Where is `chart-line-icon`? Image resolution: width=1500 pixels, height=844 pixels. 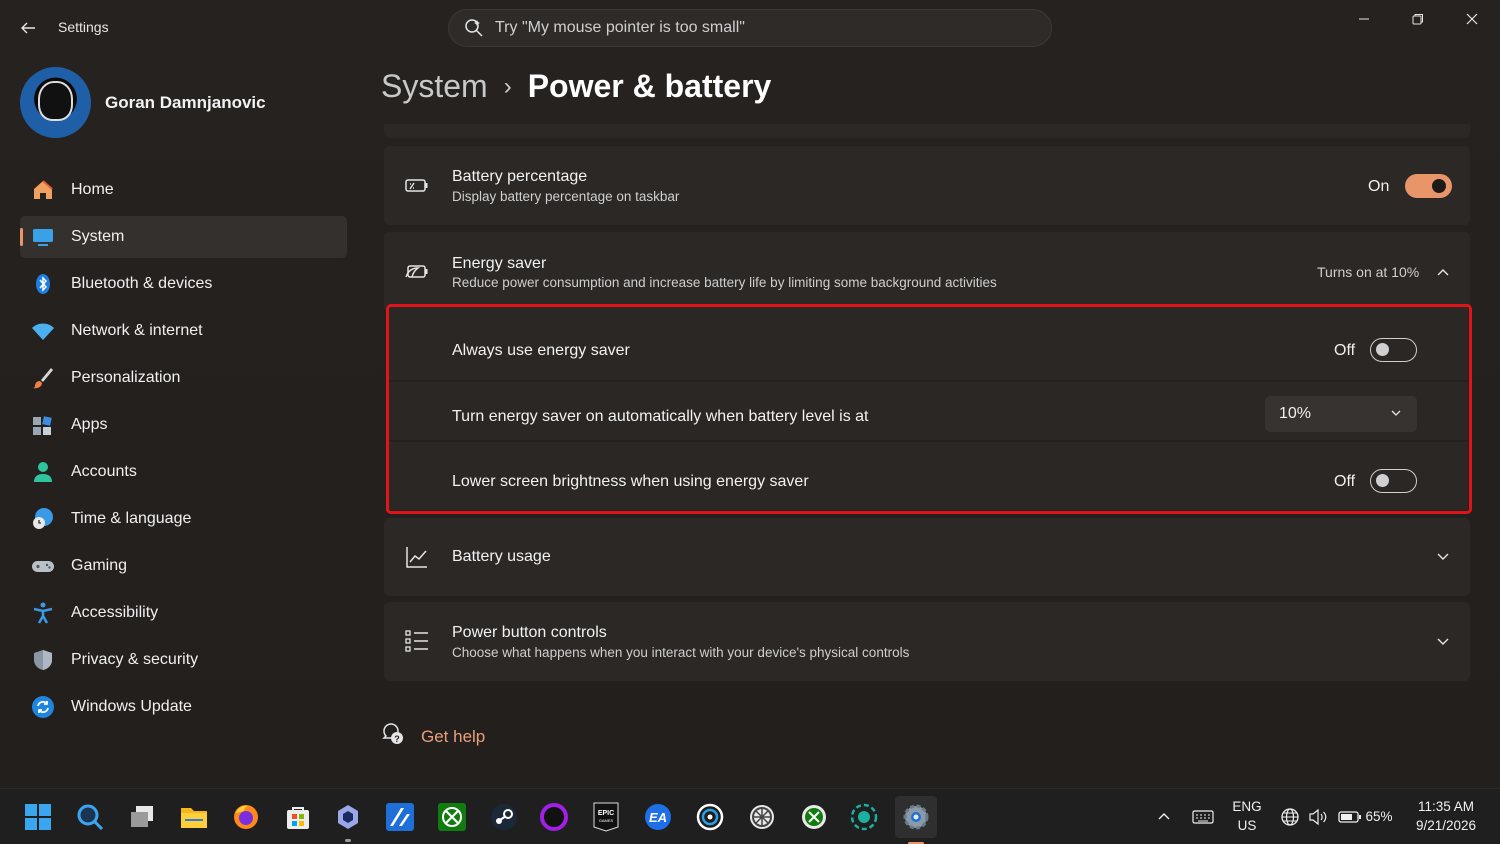
chart-line-icon is located at coordinates (417, 557).